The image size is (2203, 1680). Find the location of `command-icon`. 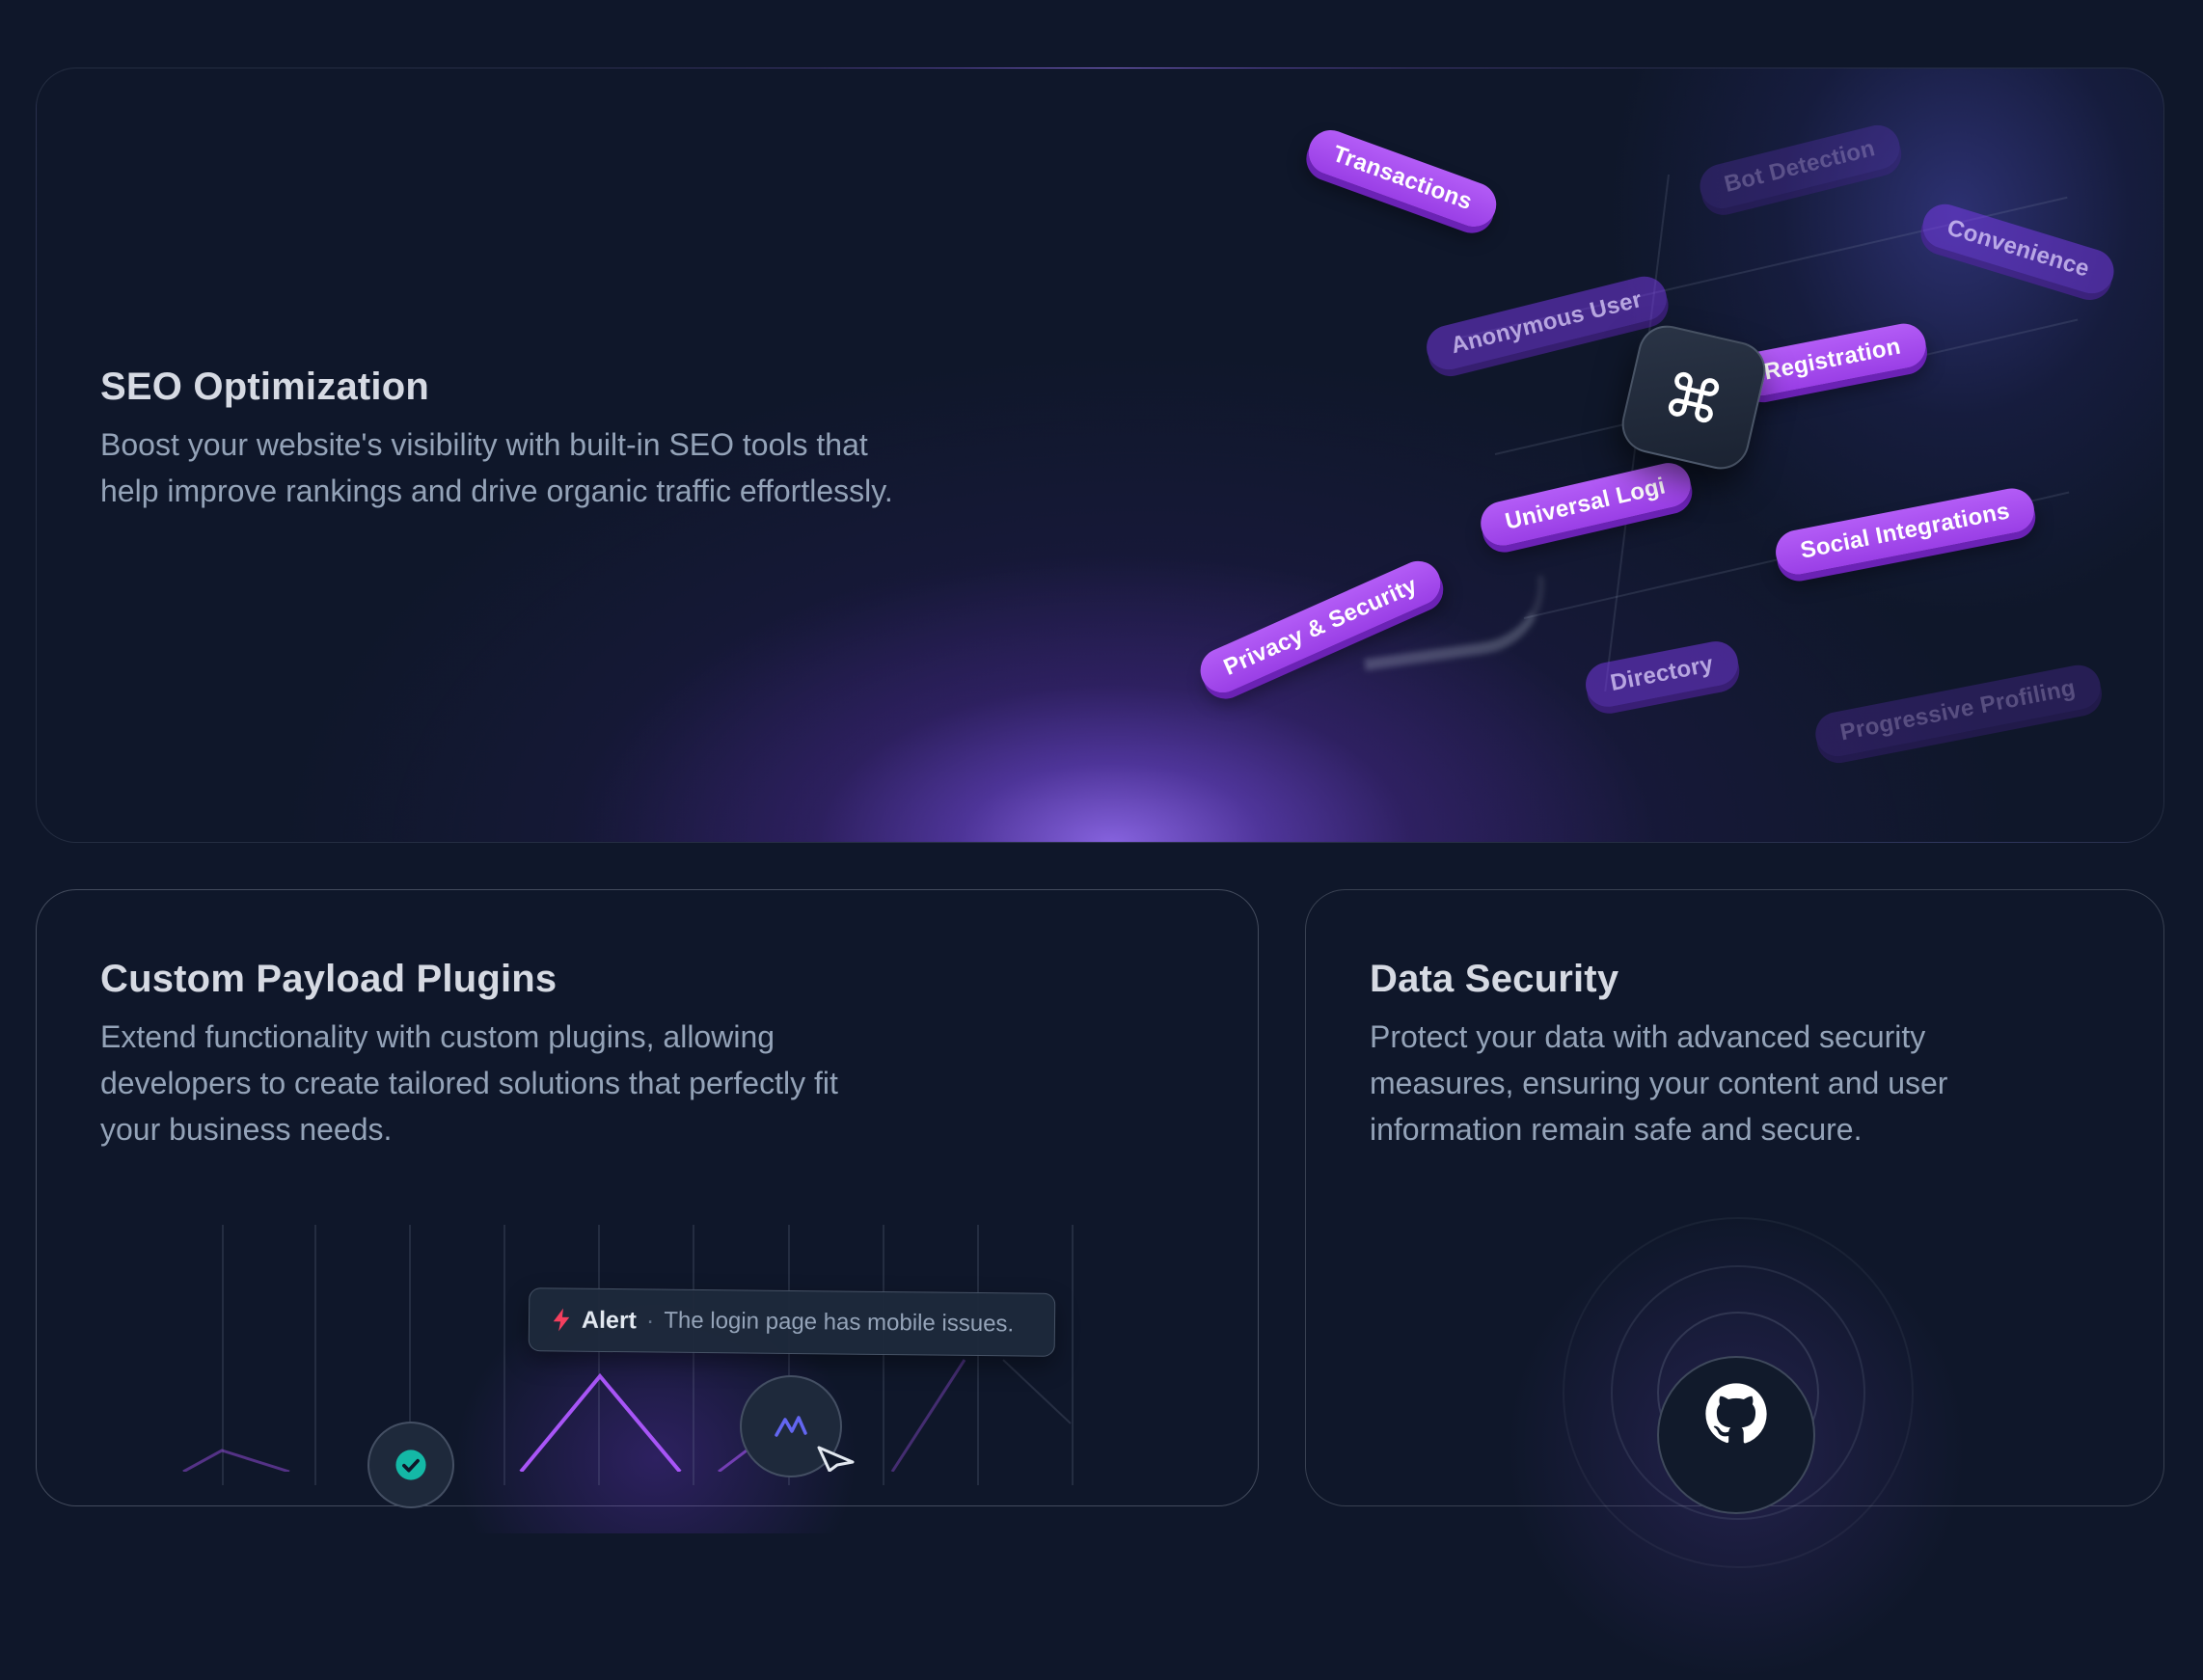

command-icon is located at coordinates (1694, 397).